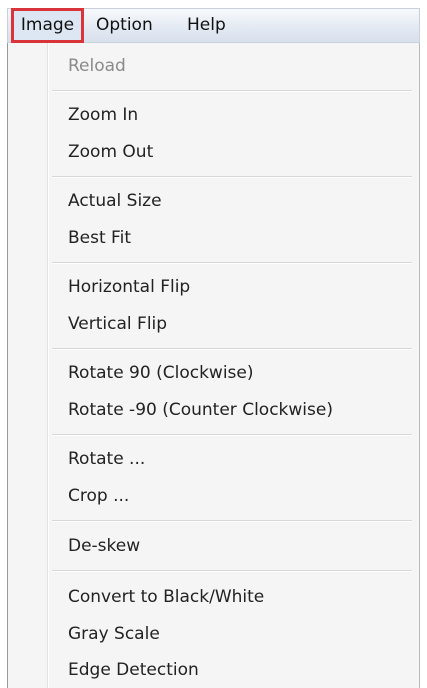 This screenshot has height=688, width=427. I want to click on menu-item-horizontal-flip: Horizontal Flip, so click(129, 287).